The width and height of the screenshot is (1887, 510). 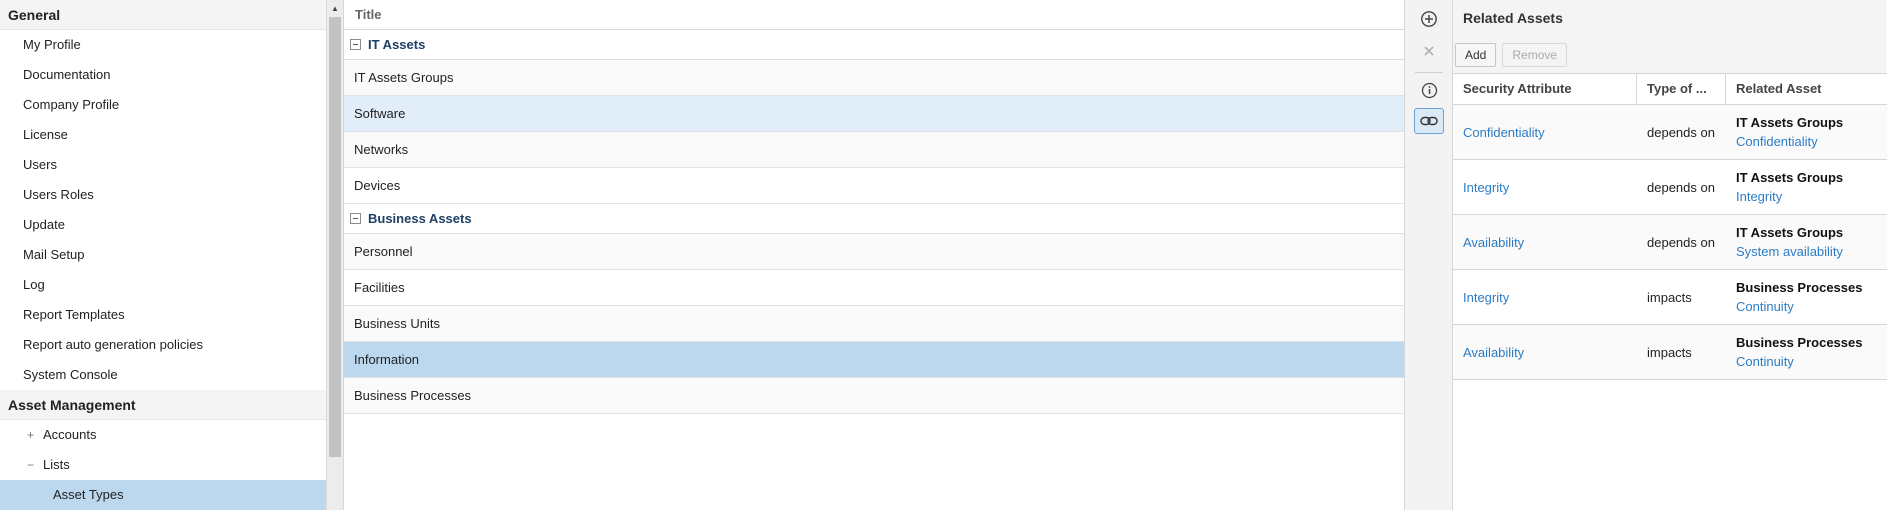 What do you see at coordinates (874, 45) in the screenshot?
I see `group-row-it-assets: IT Assets` at bounding box center [874, 45].